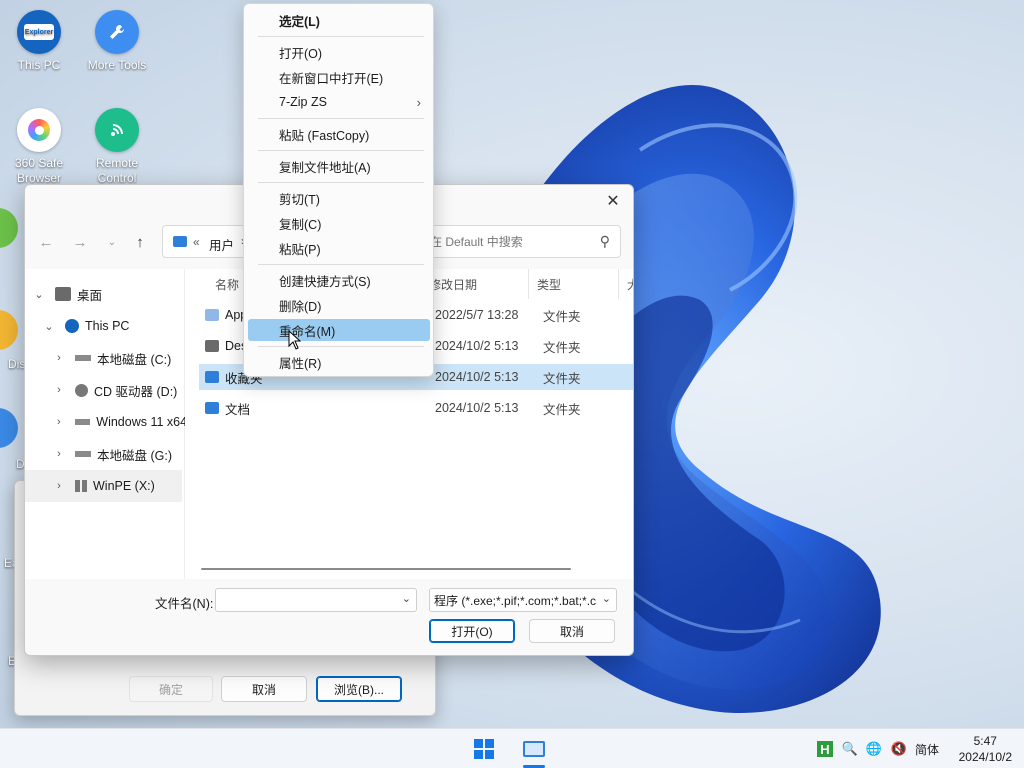  I want to click on open-button: 打开(O), so click(472, 631).